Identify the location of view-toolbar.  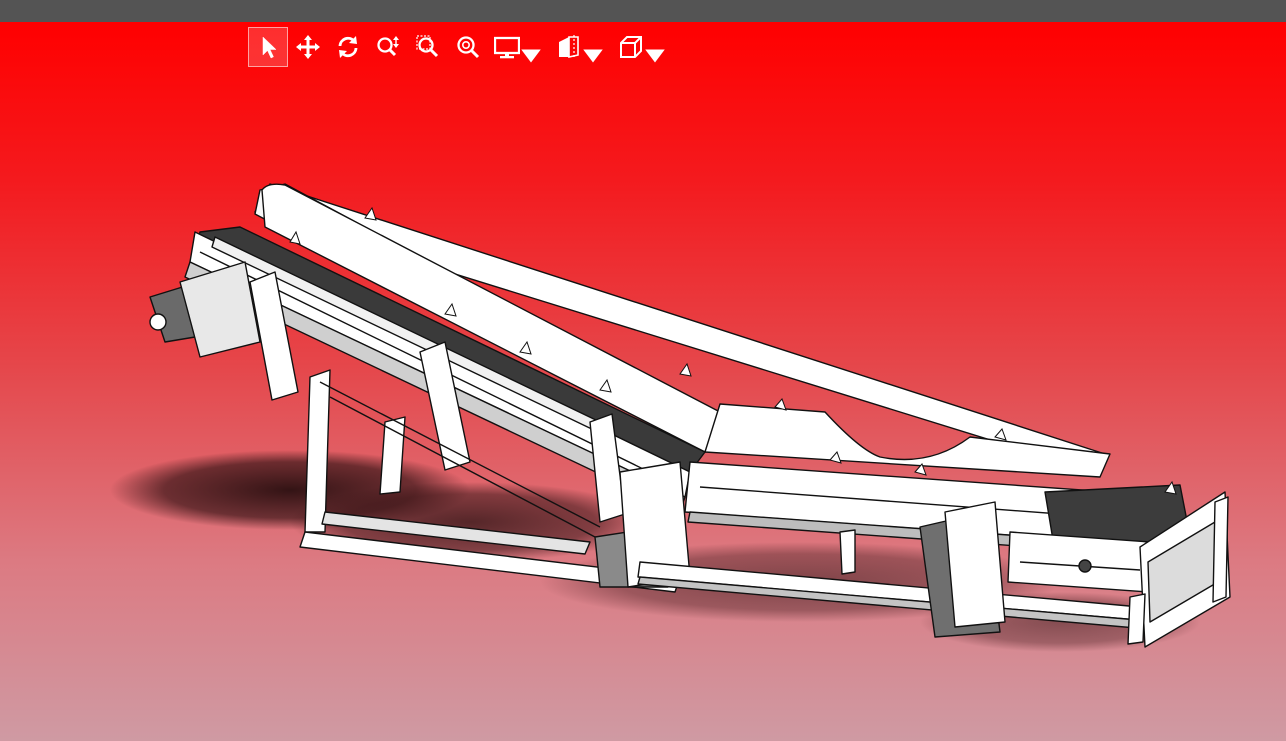
(461, 47).